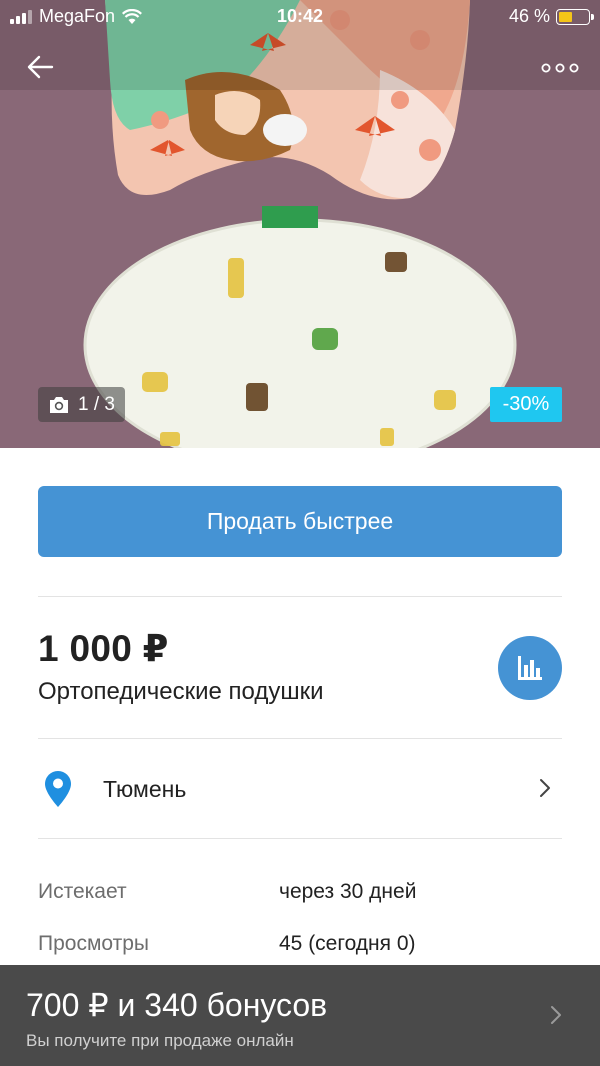  I want to click on listing-title: Ортопедические подушки, so click(181, 691).